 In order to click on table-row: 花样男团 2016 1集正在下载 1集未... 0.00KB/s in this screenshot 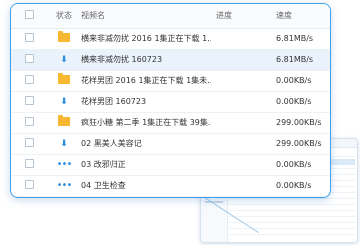, I will do `click(170, 81)`.